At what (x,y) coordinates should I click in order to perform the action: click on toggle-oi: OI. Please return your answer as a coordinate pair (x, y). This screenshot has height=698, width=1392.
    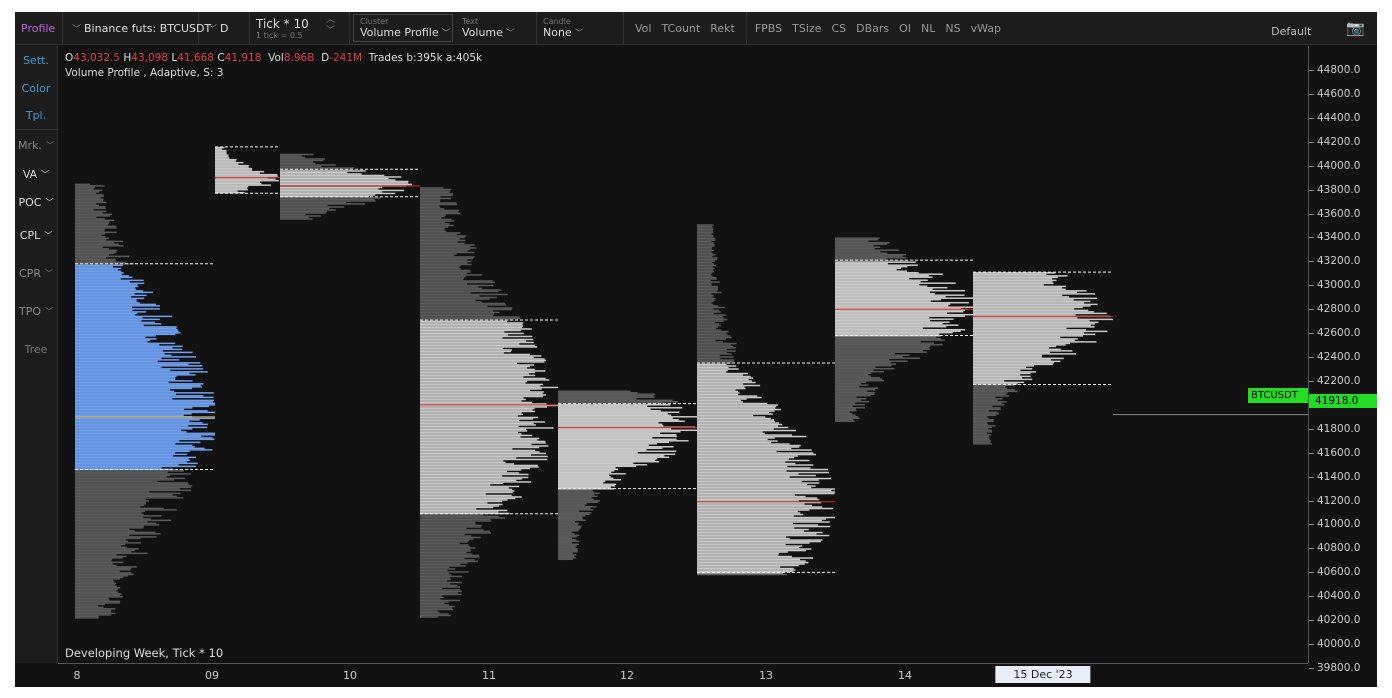
    Looking at the image, I should click on (905, 28).